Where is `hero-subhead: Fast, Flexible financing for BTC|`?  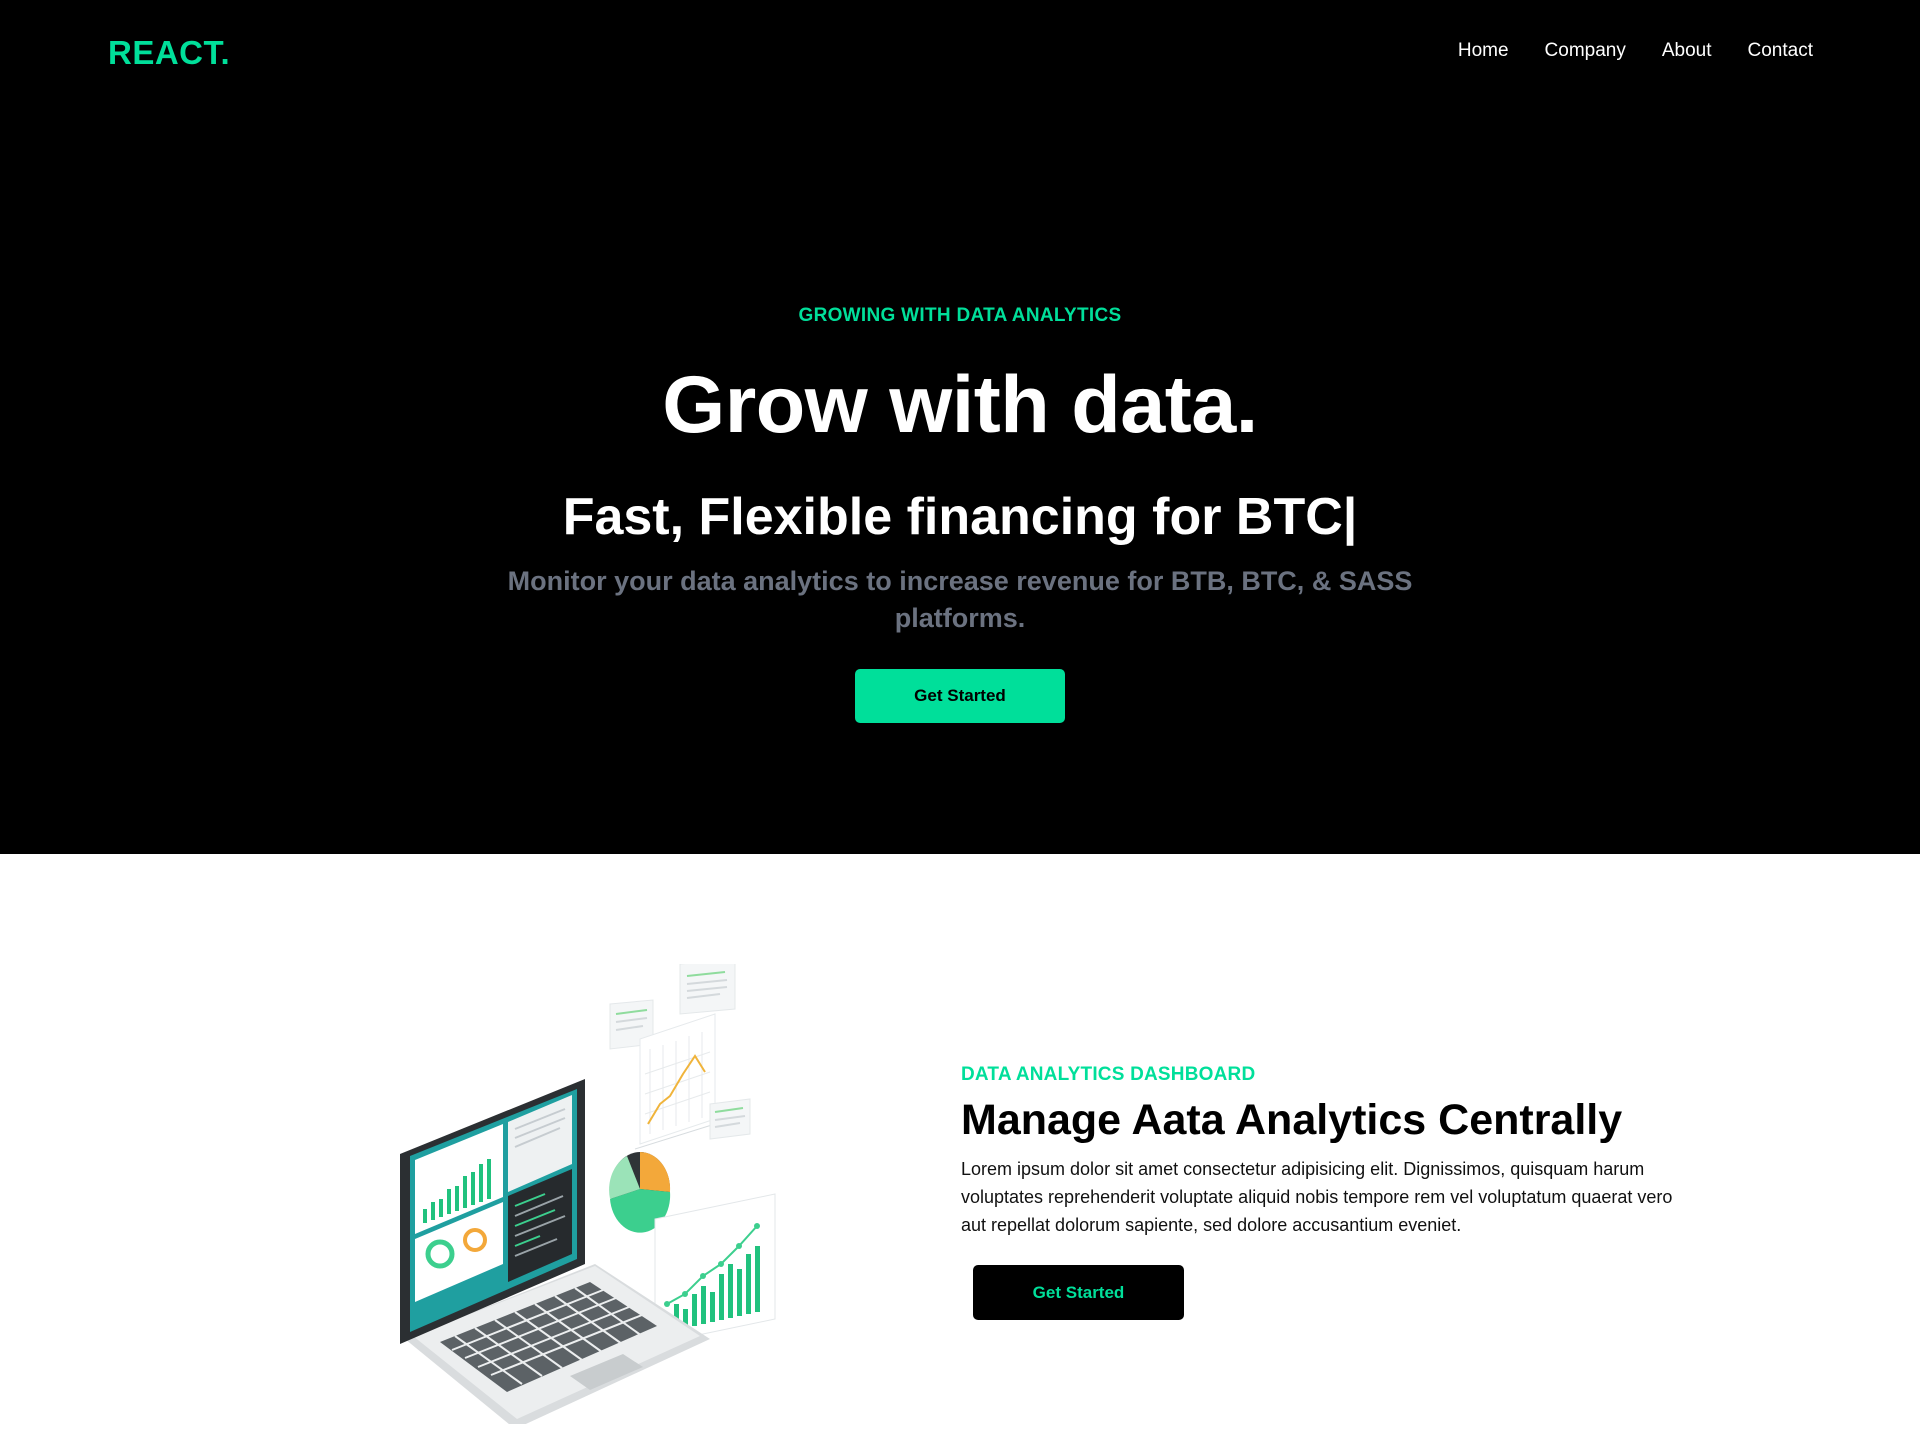 hero-subhead: Fast, Flexible financing for BTC| is located at coordinates (960, 517).